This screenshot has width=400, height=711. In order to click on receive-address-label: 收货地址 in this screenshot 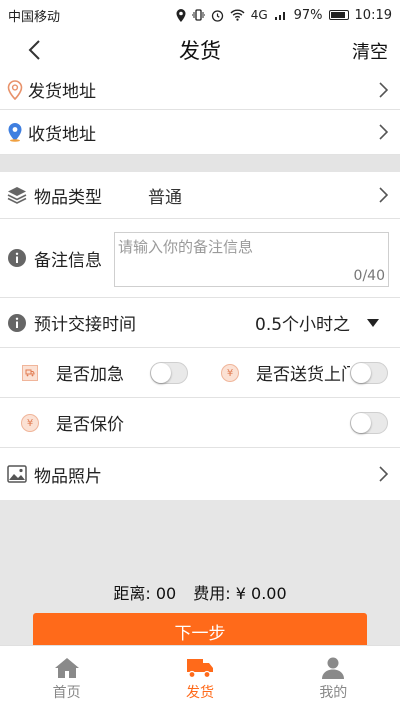, I will do `click(62, 134)`.